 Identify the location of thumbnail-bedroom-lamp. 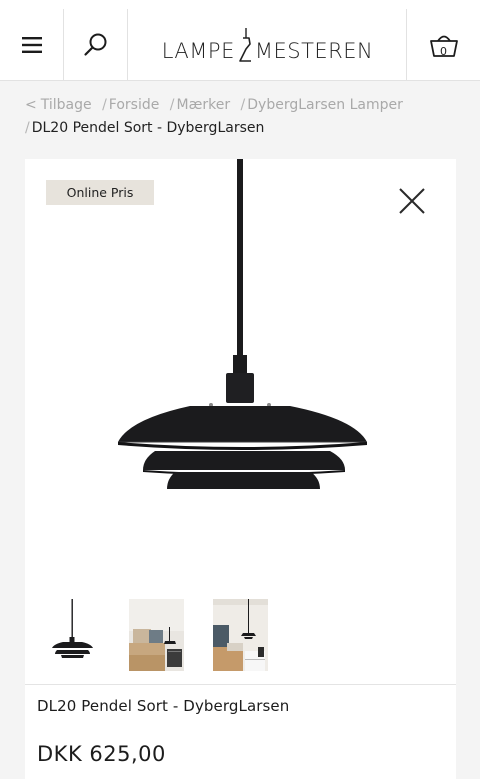
(240, 635).